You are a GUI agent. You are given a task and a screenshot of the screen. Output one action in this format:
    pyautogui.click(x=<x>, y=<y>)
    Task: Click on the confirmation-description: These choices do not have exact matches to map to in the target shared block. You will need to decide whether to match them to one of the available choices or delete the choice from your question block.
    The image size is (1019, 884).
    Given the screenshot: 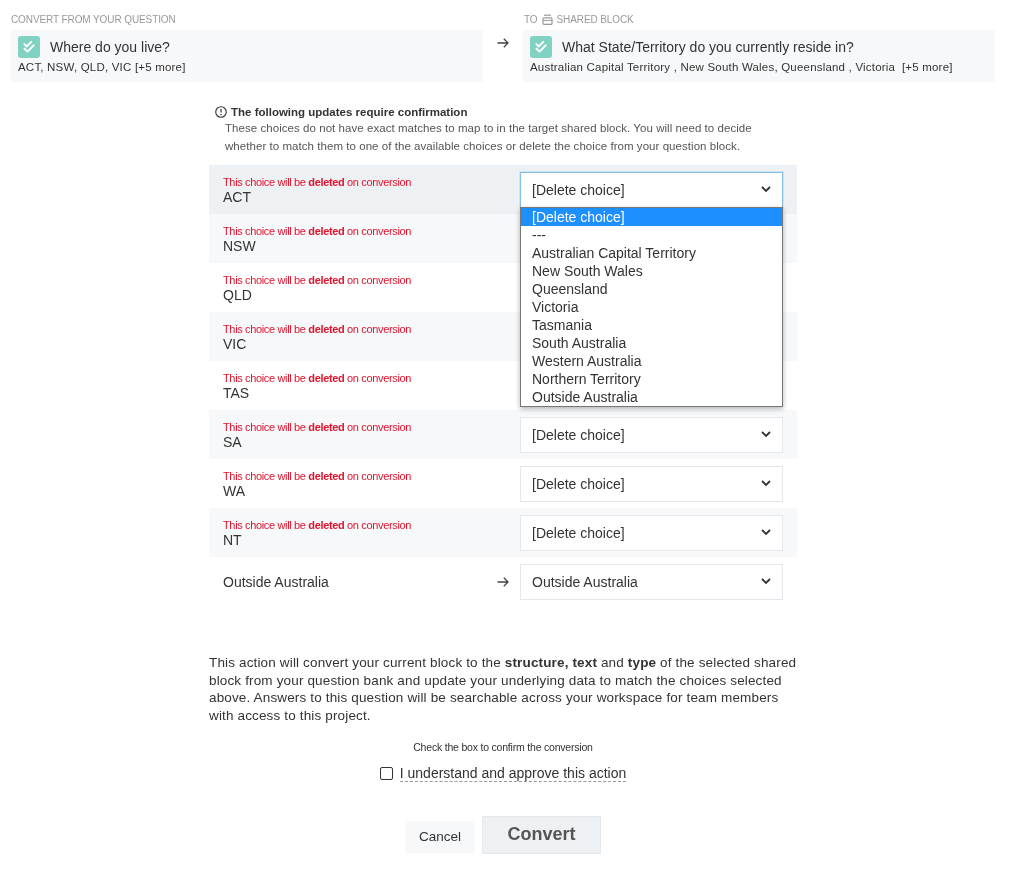 What is the action you would take?
    pyautogui.click(x=488, y=137)
    